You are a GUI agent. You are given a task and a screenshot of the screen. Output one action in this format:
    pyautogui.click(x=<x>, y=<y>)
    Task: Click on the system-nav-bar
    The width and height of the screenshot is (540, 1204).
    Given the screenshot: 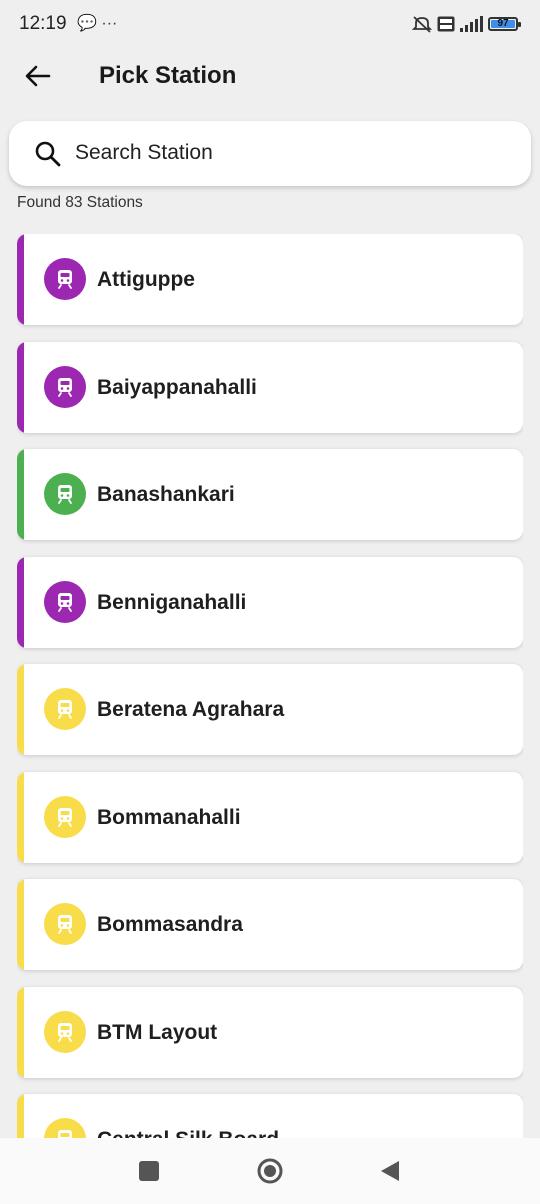 What is the action you would take?
    pyautogui.click(x=270, y=1171)
    